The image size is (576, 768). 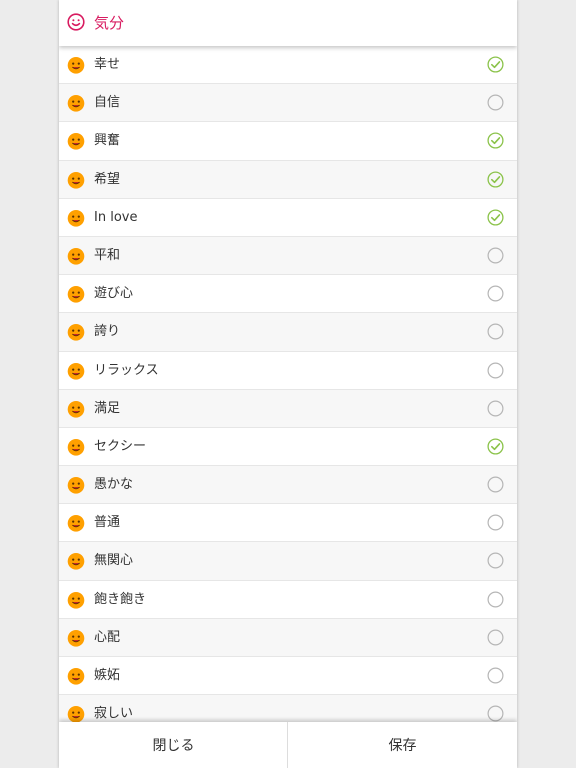 I want to click on mood-row: 誇り, so click(x=288, y=332).